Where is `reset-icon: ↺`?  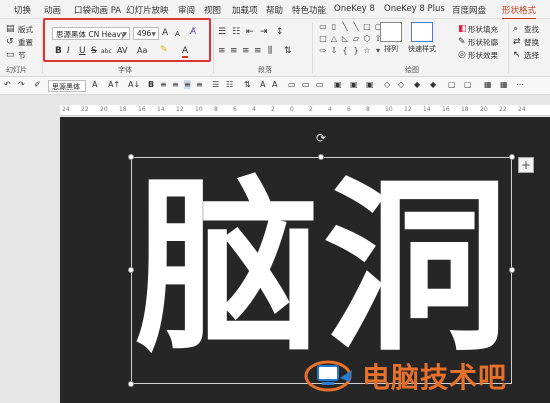
reset-icon: ↺ is located at coordinates (10, 42).